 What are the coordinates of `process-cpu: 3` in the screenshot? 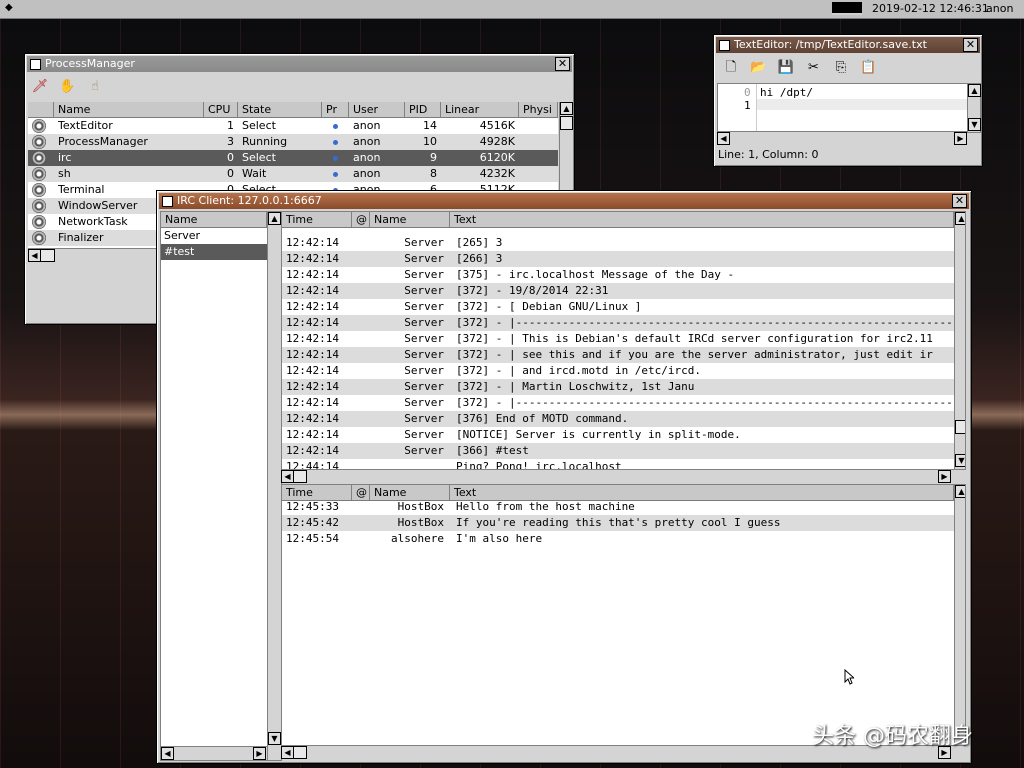 It's located at (230, 141).